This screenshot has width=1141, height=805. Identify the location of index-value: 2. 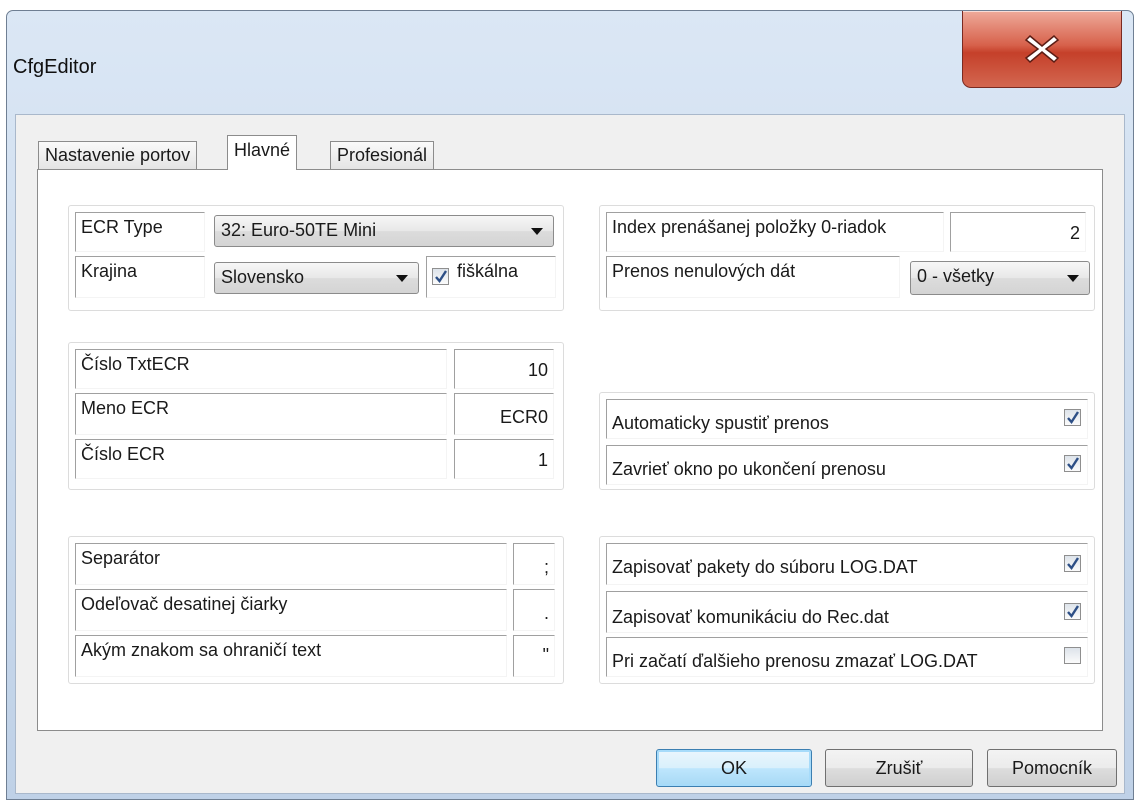
(1018, 232).